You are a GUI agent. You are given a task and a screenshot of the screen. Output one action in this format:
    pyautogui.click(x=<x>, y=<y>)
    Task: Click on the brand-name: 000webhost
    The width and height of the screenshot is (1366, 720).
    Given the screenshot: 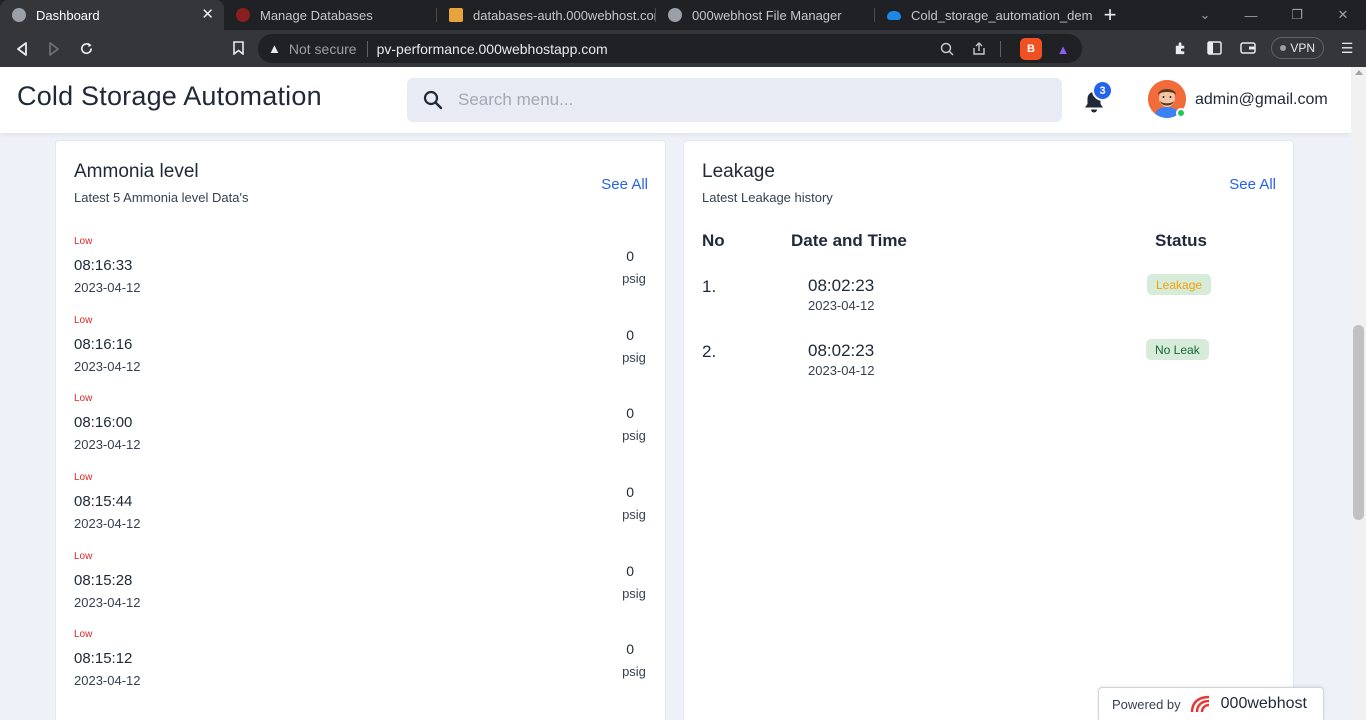 What is the action you would take?
    pyautogui.click(x=1263, y=703)
    